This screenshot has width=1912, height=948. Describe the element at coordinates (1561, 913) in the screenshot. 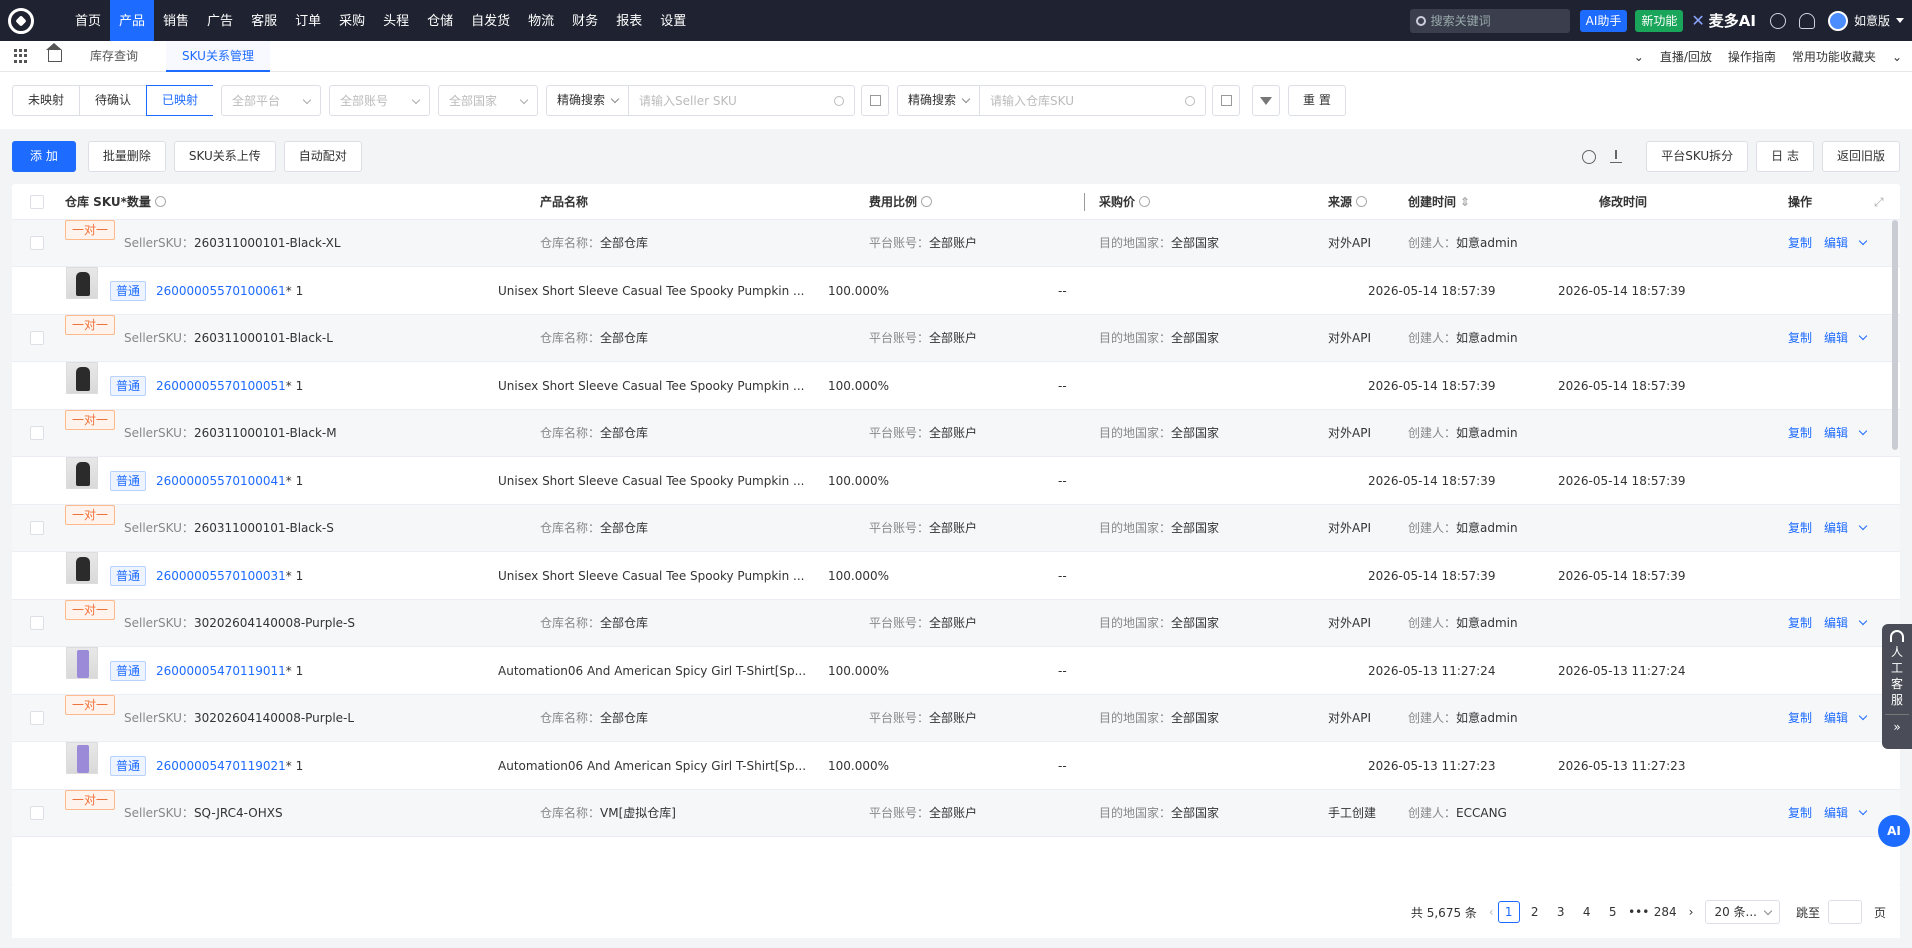

I see `page-2: 3` at that location.